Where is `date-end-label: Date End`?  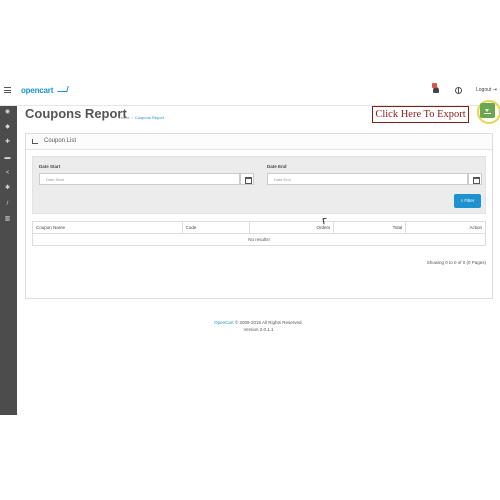
date-end-label: Date End is located at coordinates (277, 166).